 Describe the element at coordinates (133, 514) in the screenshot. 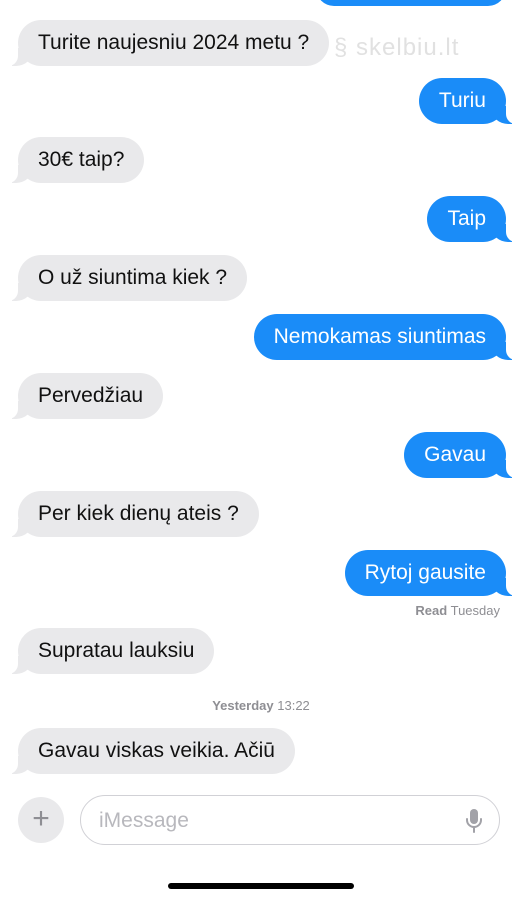

I see `message-bubble: Per kiek dienų ateis ?` at that location.